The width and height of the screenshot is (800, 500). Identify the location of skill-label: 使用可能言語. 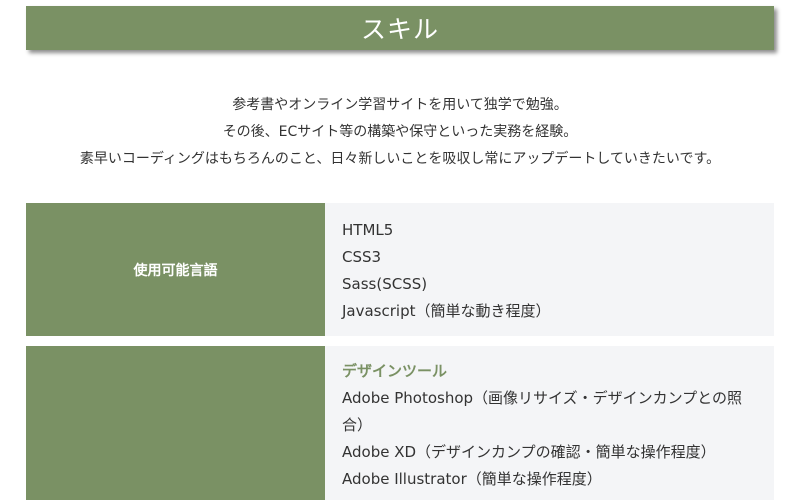
(175, 269).